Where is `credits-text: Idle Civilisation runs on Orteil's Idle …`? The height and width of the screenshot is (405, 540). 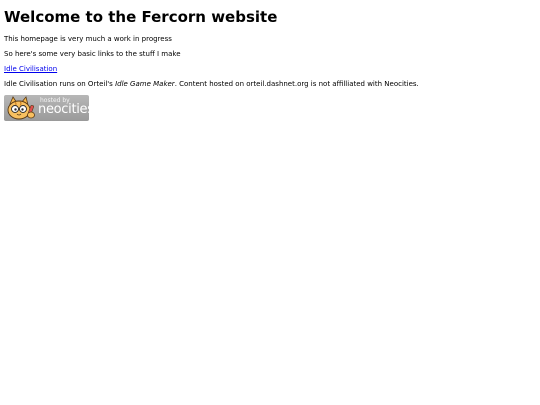
credits-text: Idle Civilisation runs on Orteil's Idle … is located at coordinates (272, 84).